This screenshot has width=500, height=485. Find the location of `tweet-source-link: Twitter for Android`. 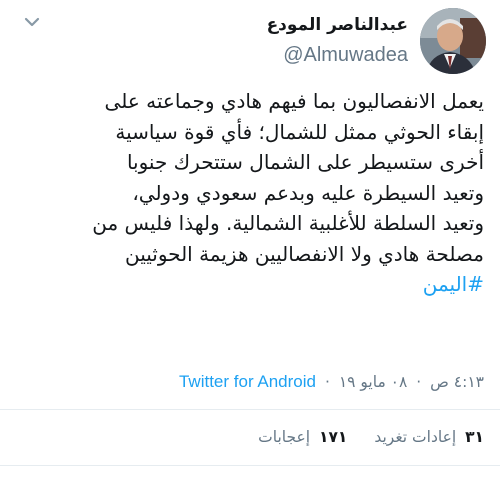

tweet-source-link: Twitter for Android is located at coordinates (247, 381).